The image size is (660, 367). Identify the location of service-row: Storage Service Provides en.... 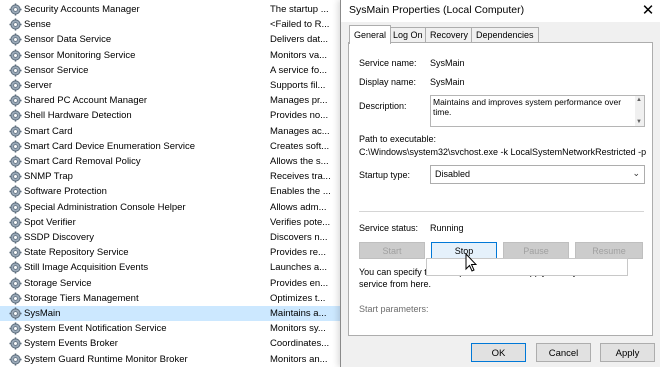
(172, 283).